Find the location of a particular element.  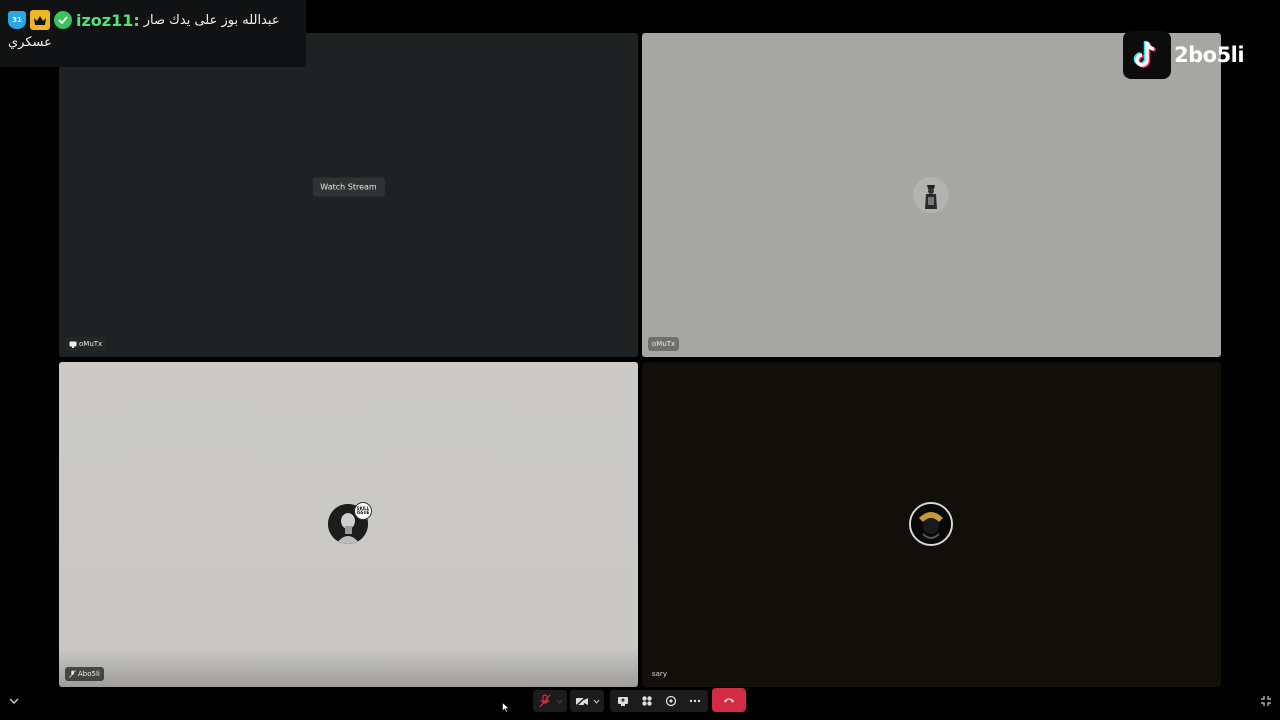

participant-name-tag: sary is located at coordinates (659, 674).